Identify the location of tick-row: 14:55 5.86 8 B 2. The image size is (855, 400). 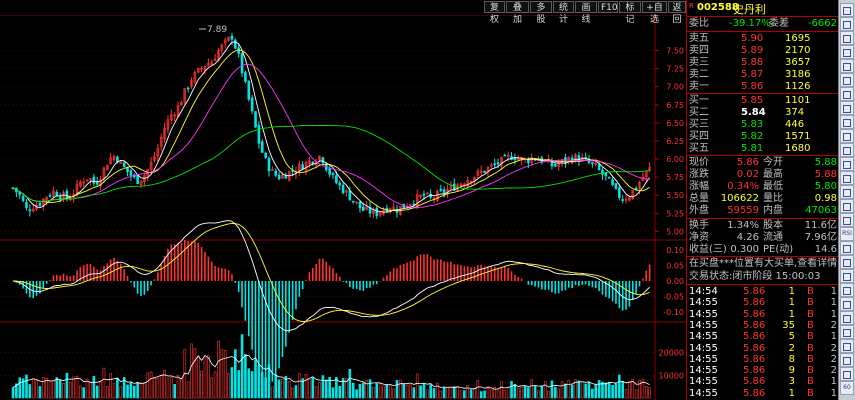
(763, 360).